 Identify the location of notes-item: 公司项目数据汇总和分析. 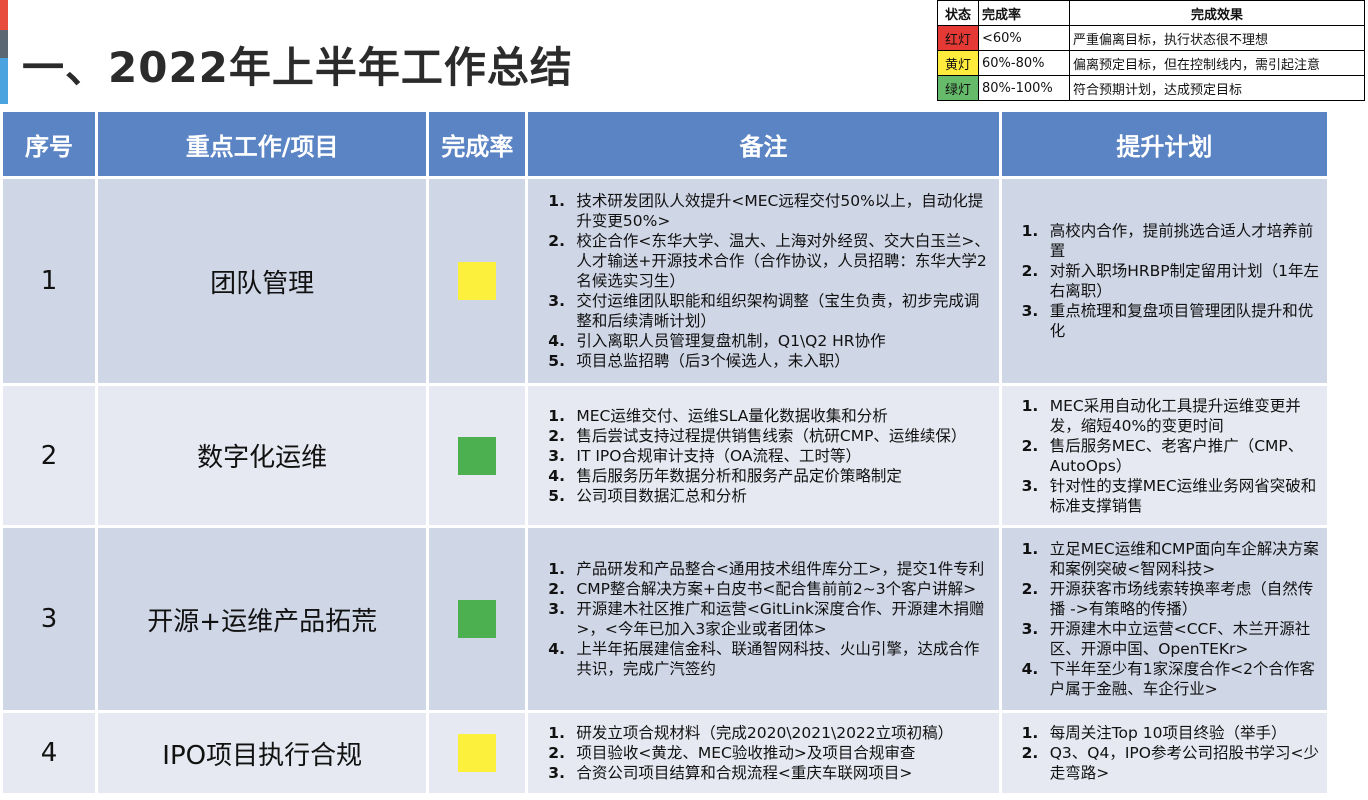
(781, 496).